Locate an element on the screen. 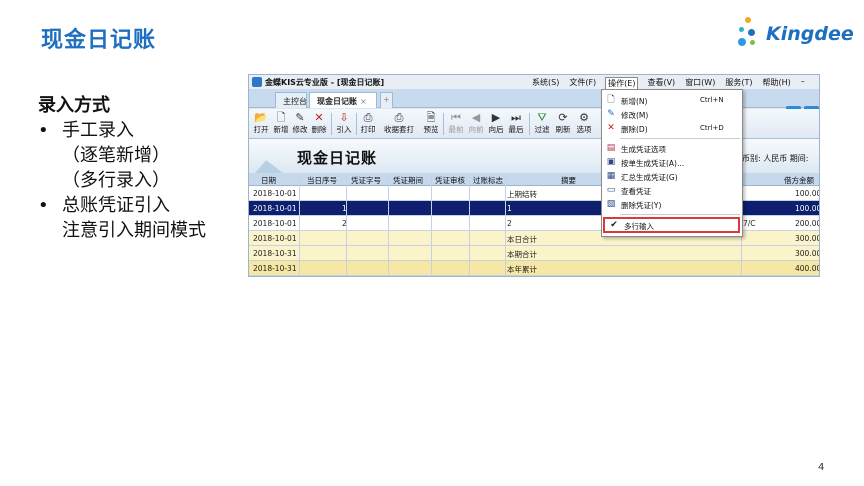 Image resolution: width=864 pixels, height=486 pixels. menu-item-label: 删除(D) is located at coordinates (634, 129).